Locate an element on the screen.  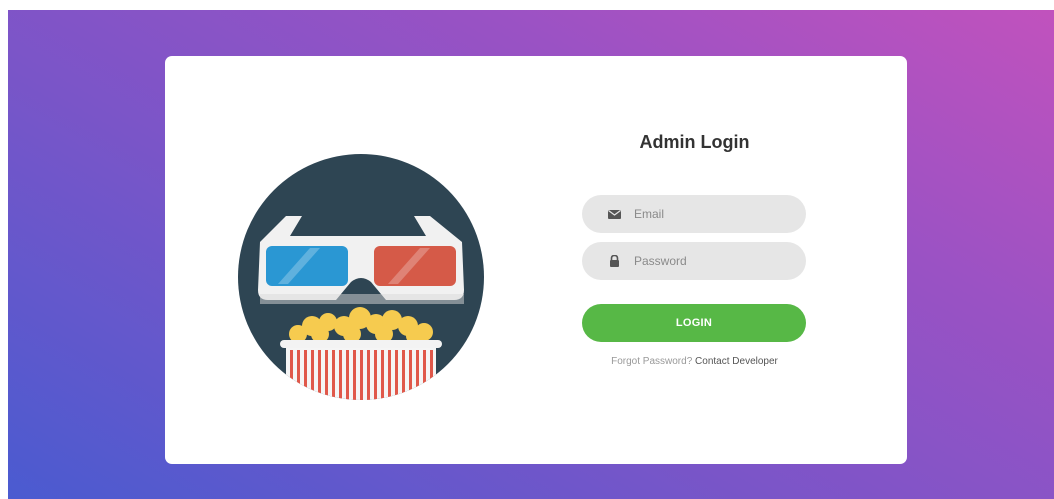
password-field is located at coordinates (694, 261).